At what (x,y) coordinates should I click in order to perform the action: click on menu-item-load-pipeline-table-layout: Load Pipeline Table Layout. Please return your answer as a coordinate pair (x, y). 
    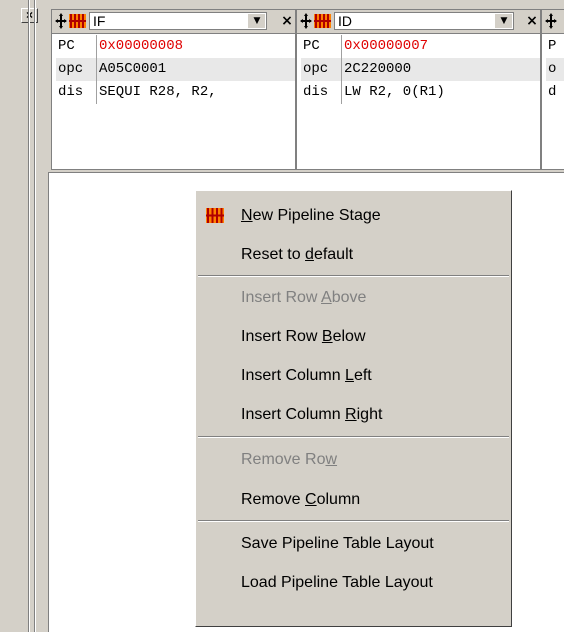
    Looking at the image, I should click on (353, 582).